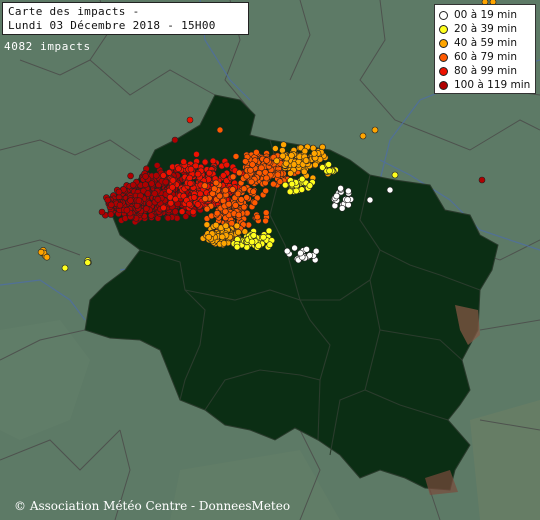  I want to click on legend-label: 100 à 119 min, so click(492, 85).